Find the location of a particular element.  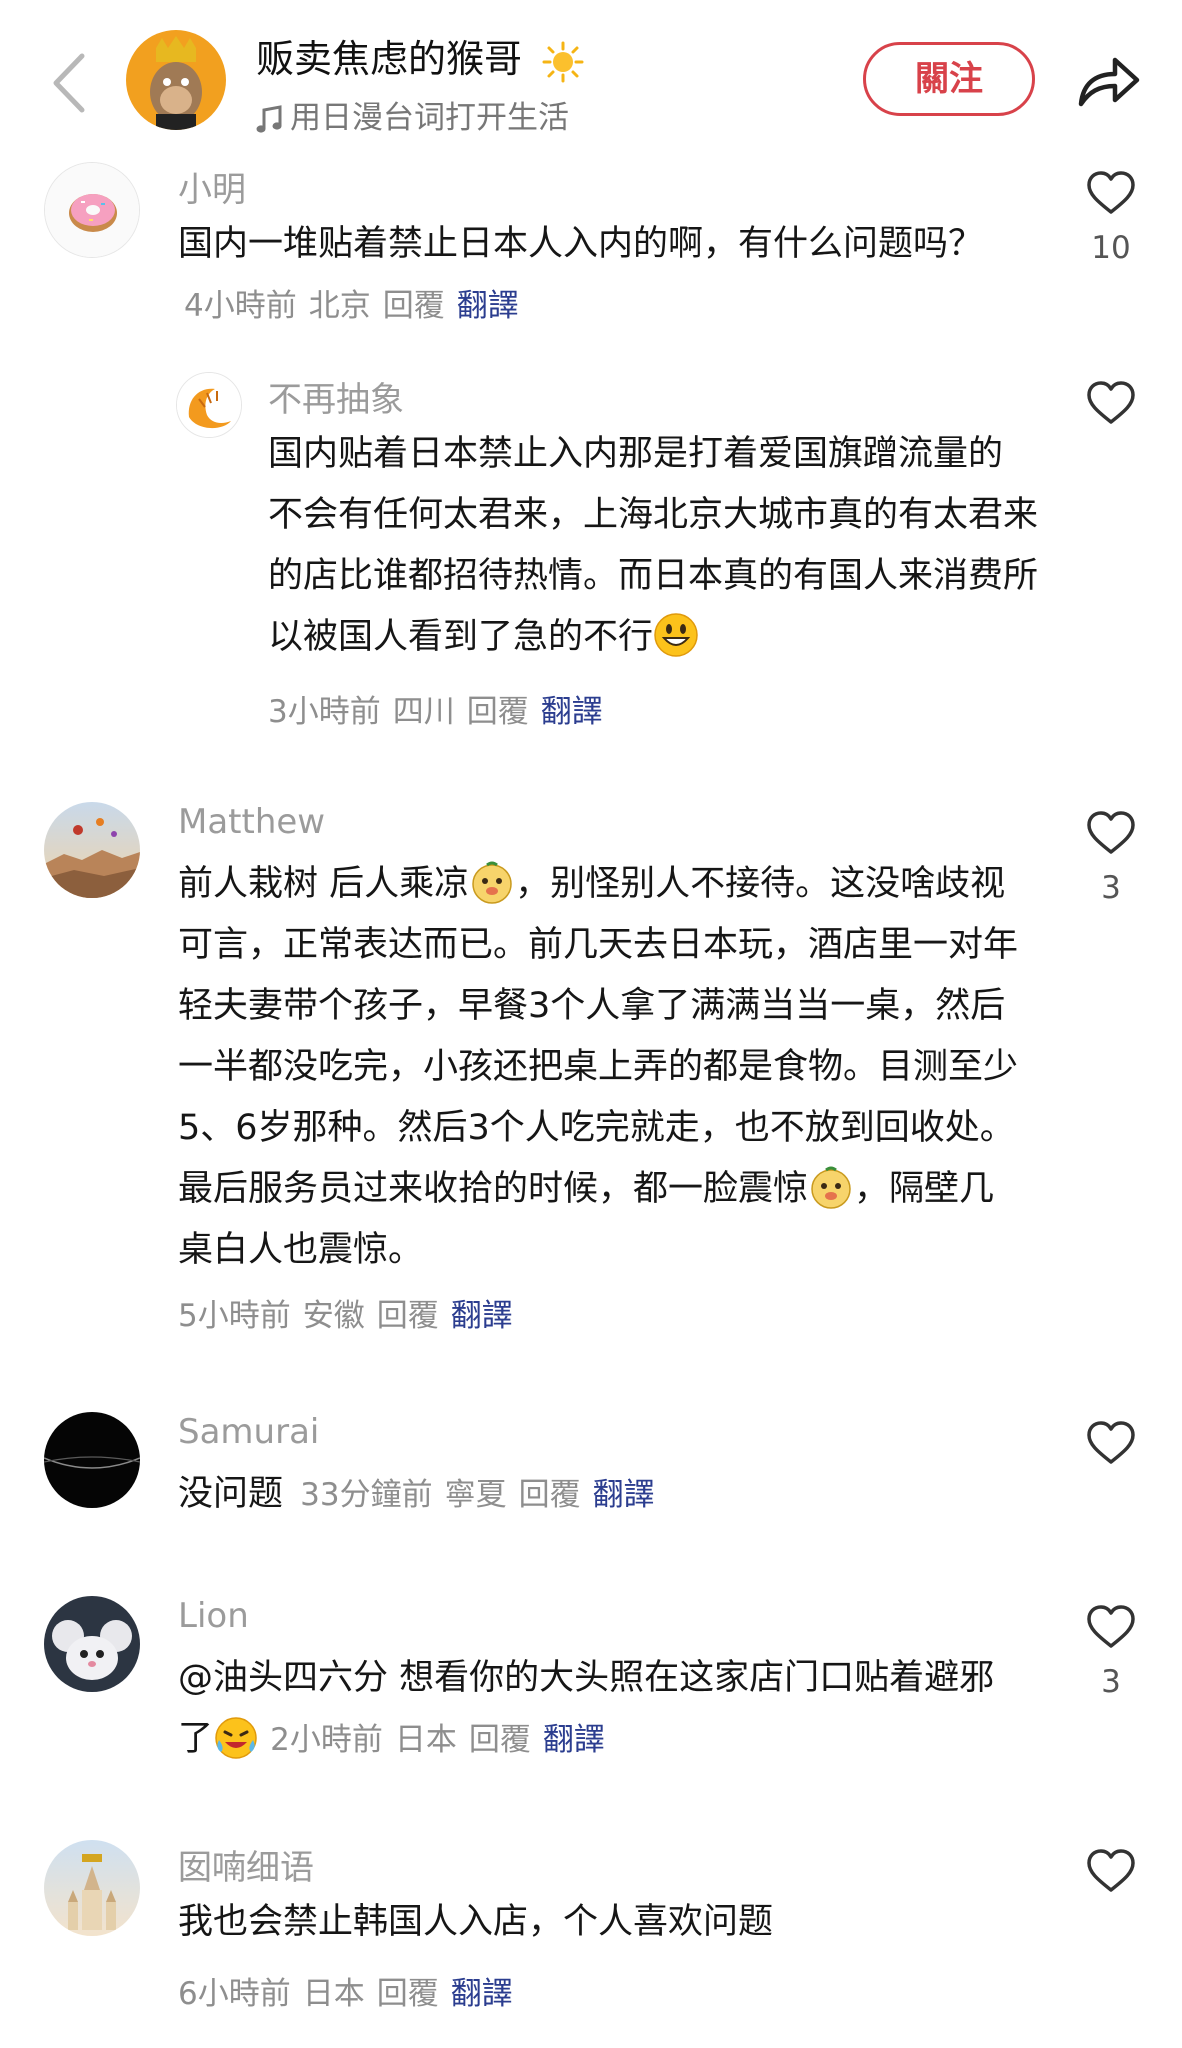

comment-username: 小明 is located at coordinates (212, 186).